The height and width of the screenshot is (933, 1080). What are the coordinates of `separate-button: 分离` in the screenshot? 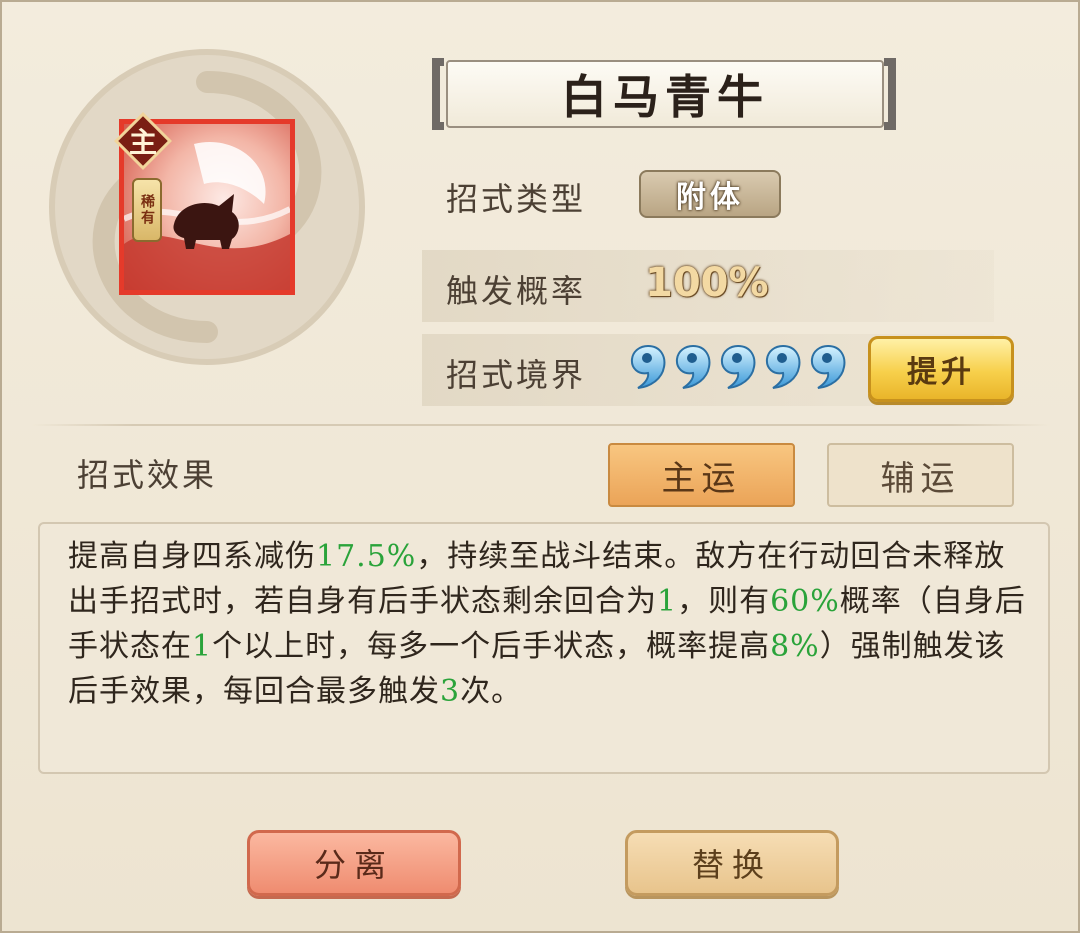 It's located at (354, 863).